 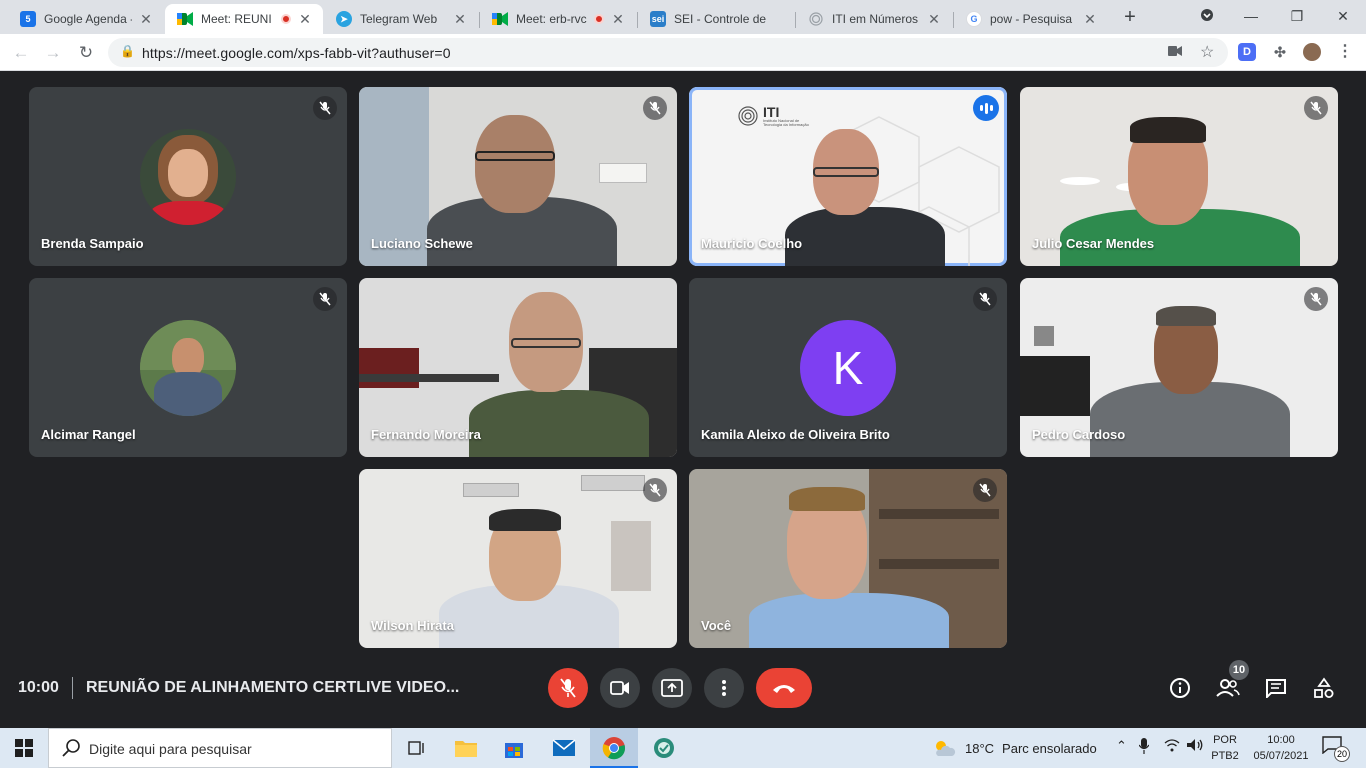 I want to click on participant-video, so click(x=848, y=558).